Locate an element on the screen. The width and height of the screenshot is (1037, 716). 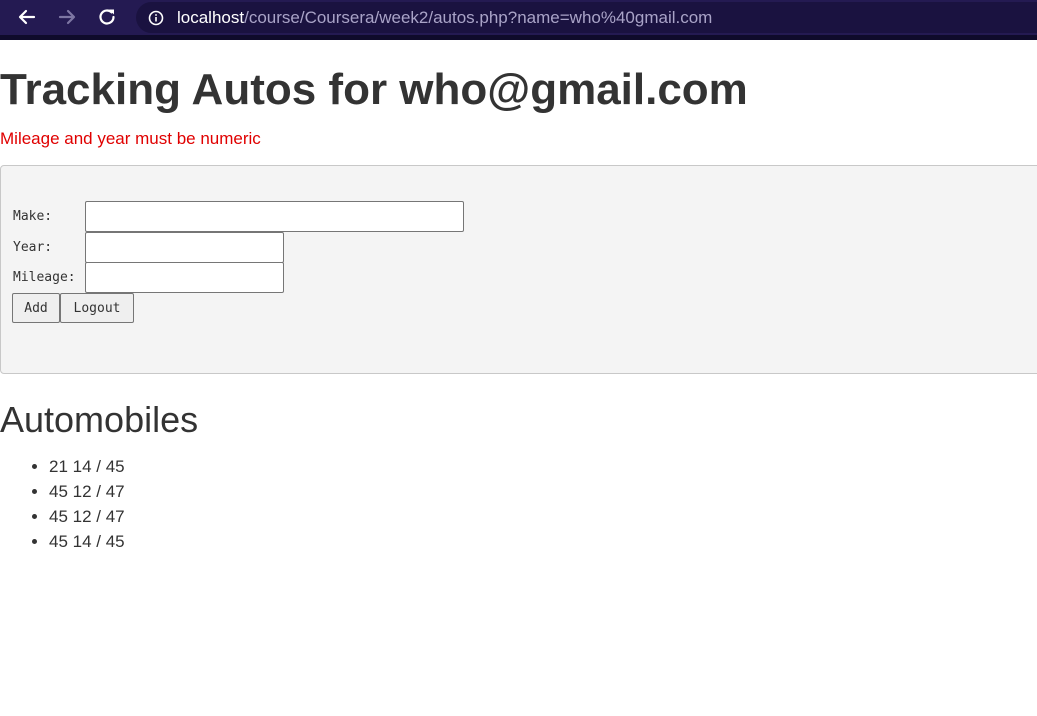
reload-icon is located at coordinates (107, 17).